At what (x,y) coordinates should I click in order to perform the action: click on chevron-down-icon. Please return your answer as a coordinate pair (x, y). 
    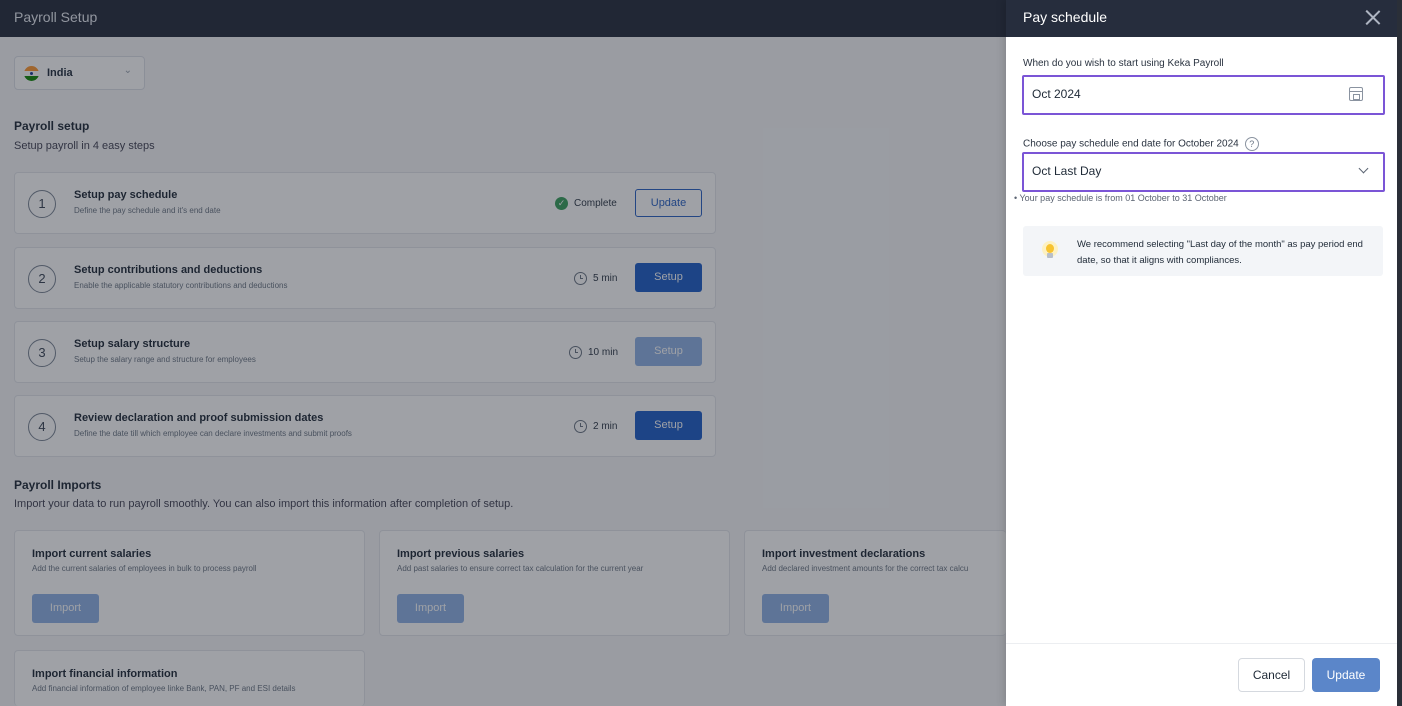
    Looking at the image, I should click on (1363, 168).